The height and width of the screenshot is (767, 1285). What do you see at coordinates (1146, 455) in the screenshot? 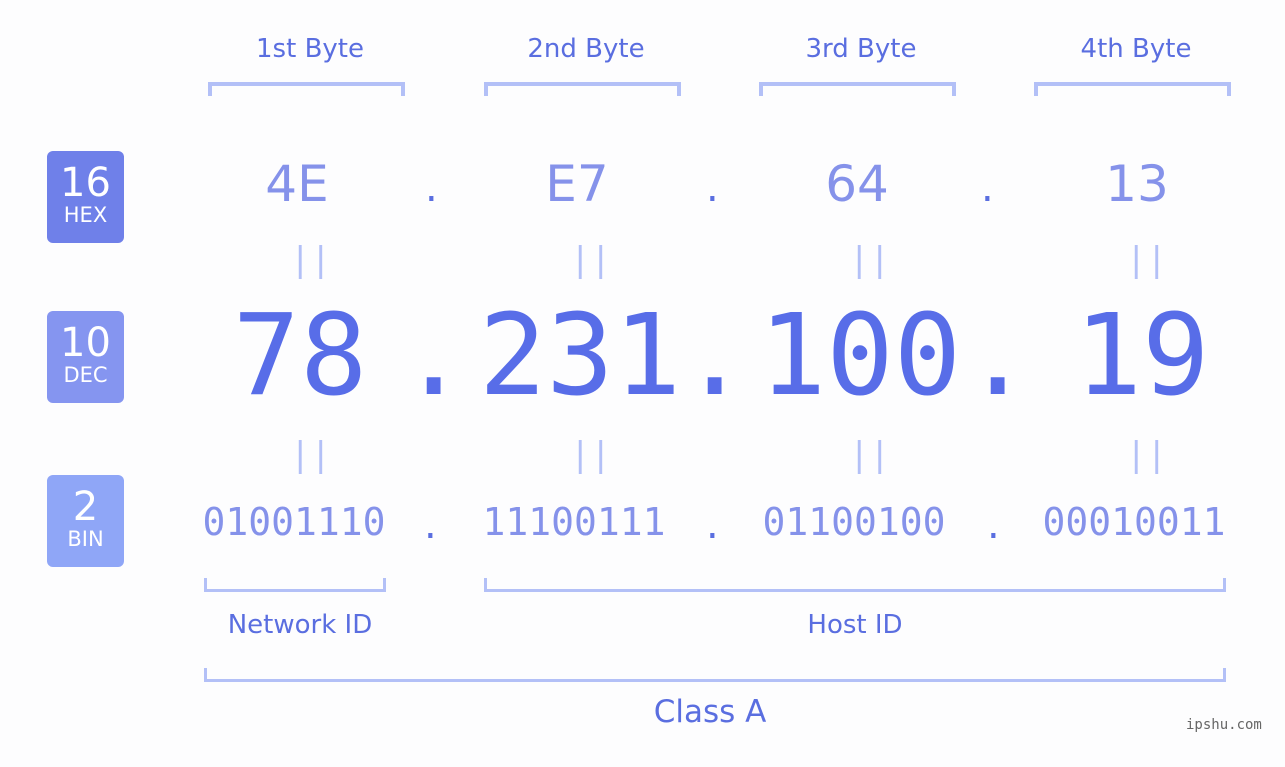
I see `equals-dec-bin-4: ||` at bounding box center [1146, 455].